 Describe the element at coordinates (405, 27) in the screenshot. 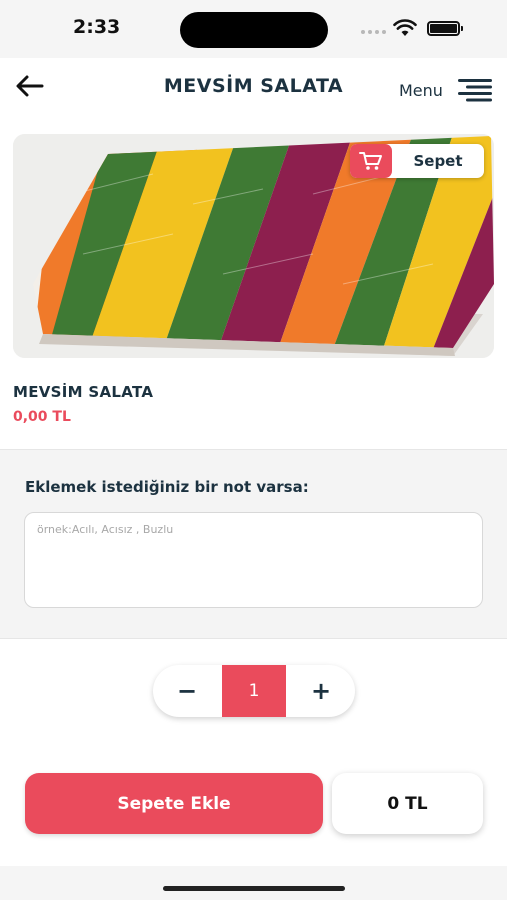

I see `wifi-icon` at that location.